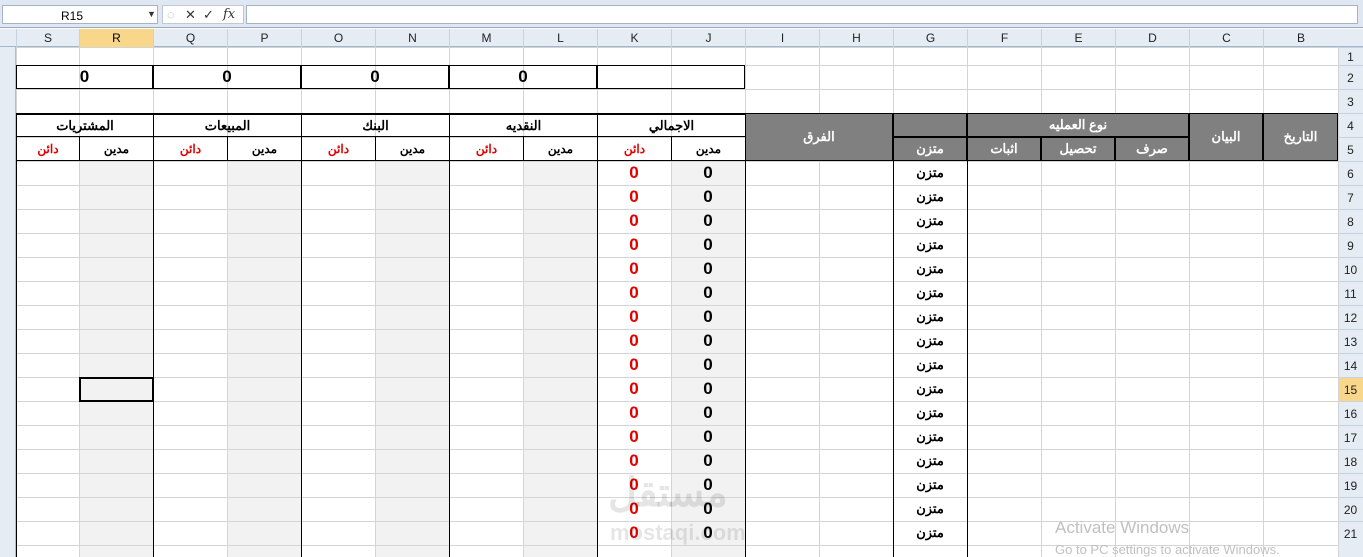 The image size is (1363, 557). Describe the element at coordinates (1350, 245) in the screenshot. I see `row-header-9: 9` at that location.